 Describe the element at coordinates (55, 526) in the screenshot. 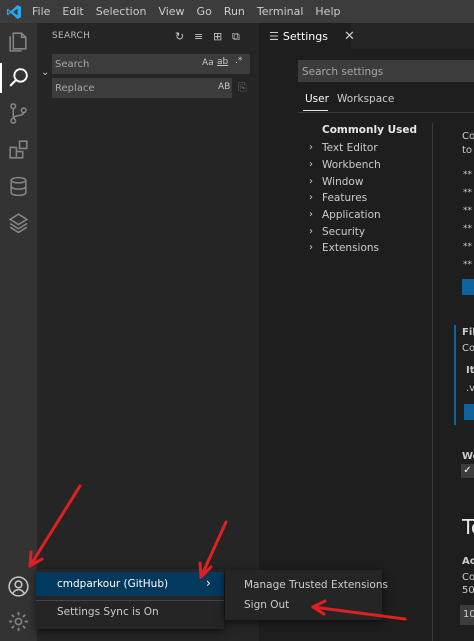

I see `annotation-arrow-account` at that location.